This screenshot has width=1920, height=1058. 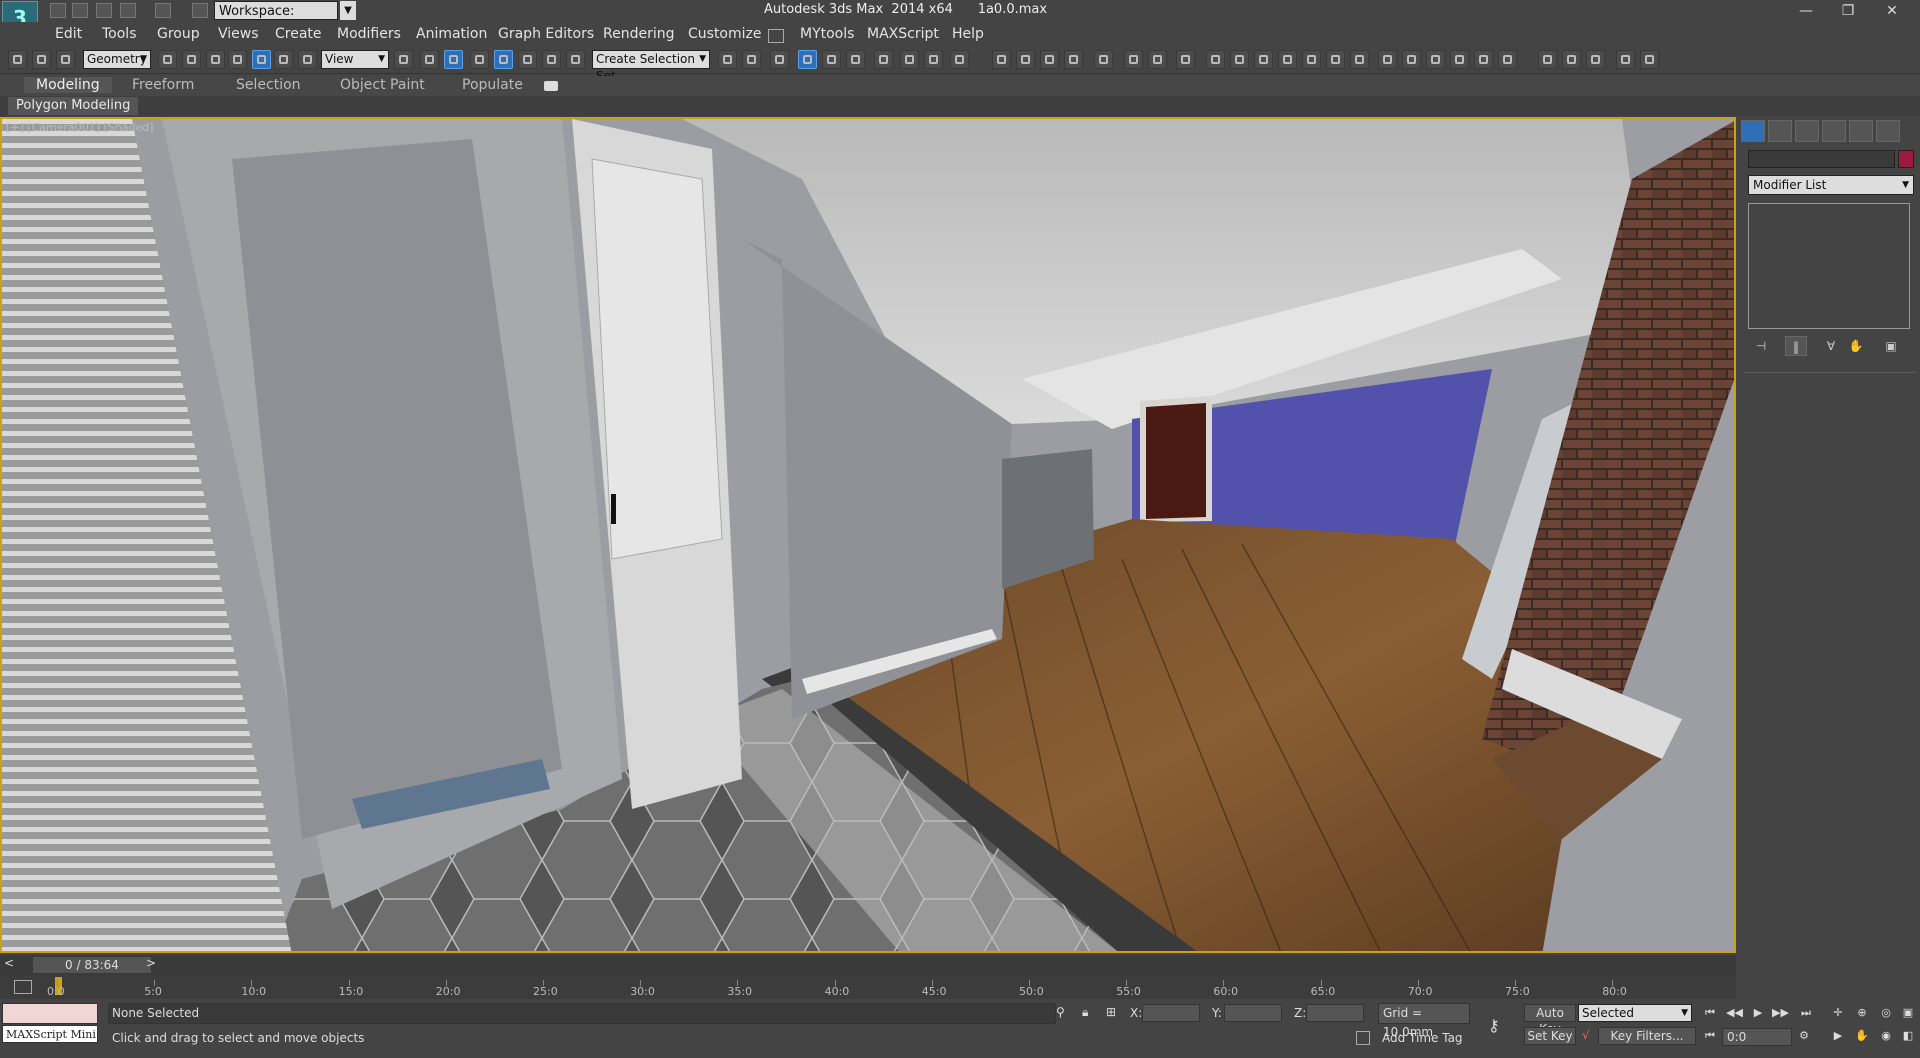 What do you see at coordinates (1483, 59) in the screenshot?
I see `noise-modifier-icon` at bounding box center [1483, 59].